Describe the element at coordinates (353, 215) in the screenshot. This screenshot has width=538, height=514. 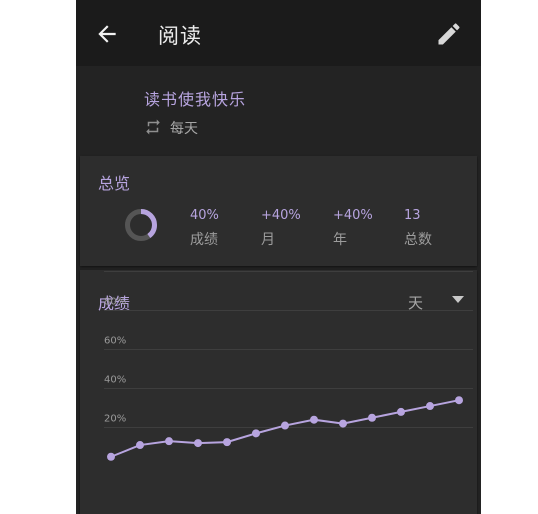
I see `stat-year-value: +40%` at that location.